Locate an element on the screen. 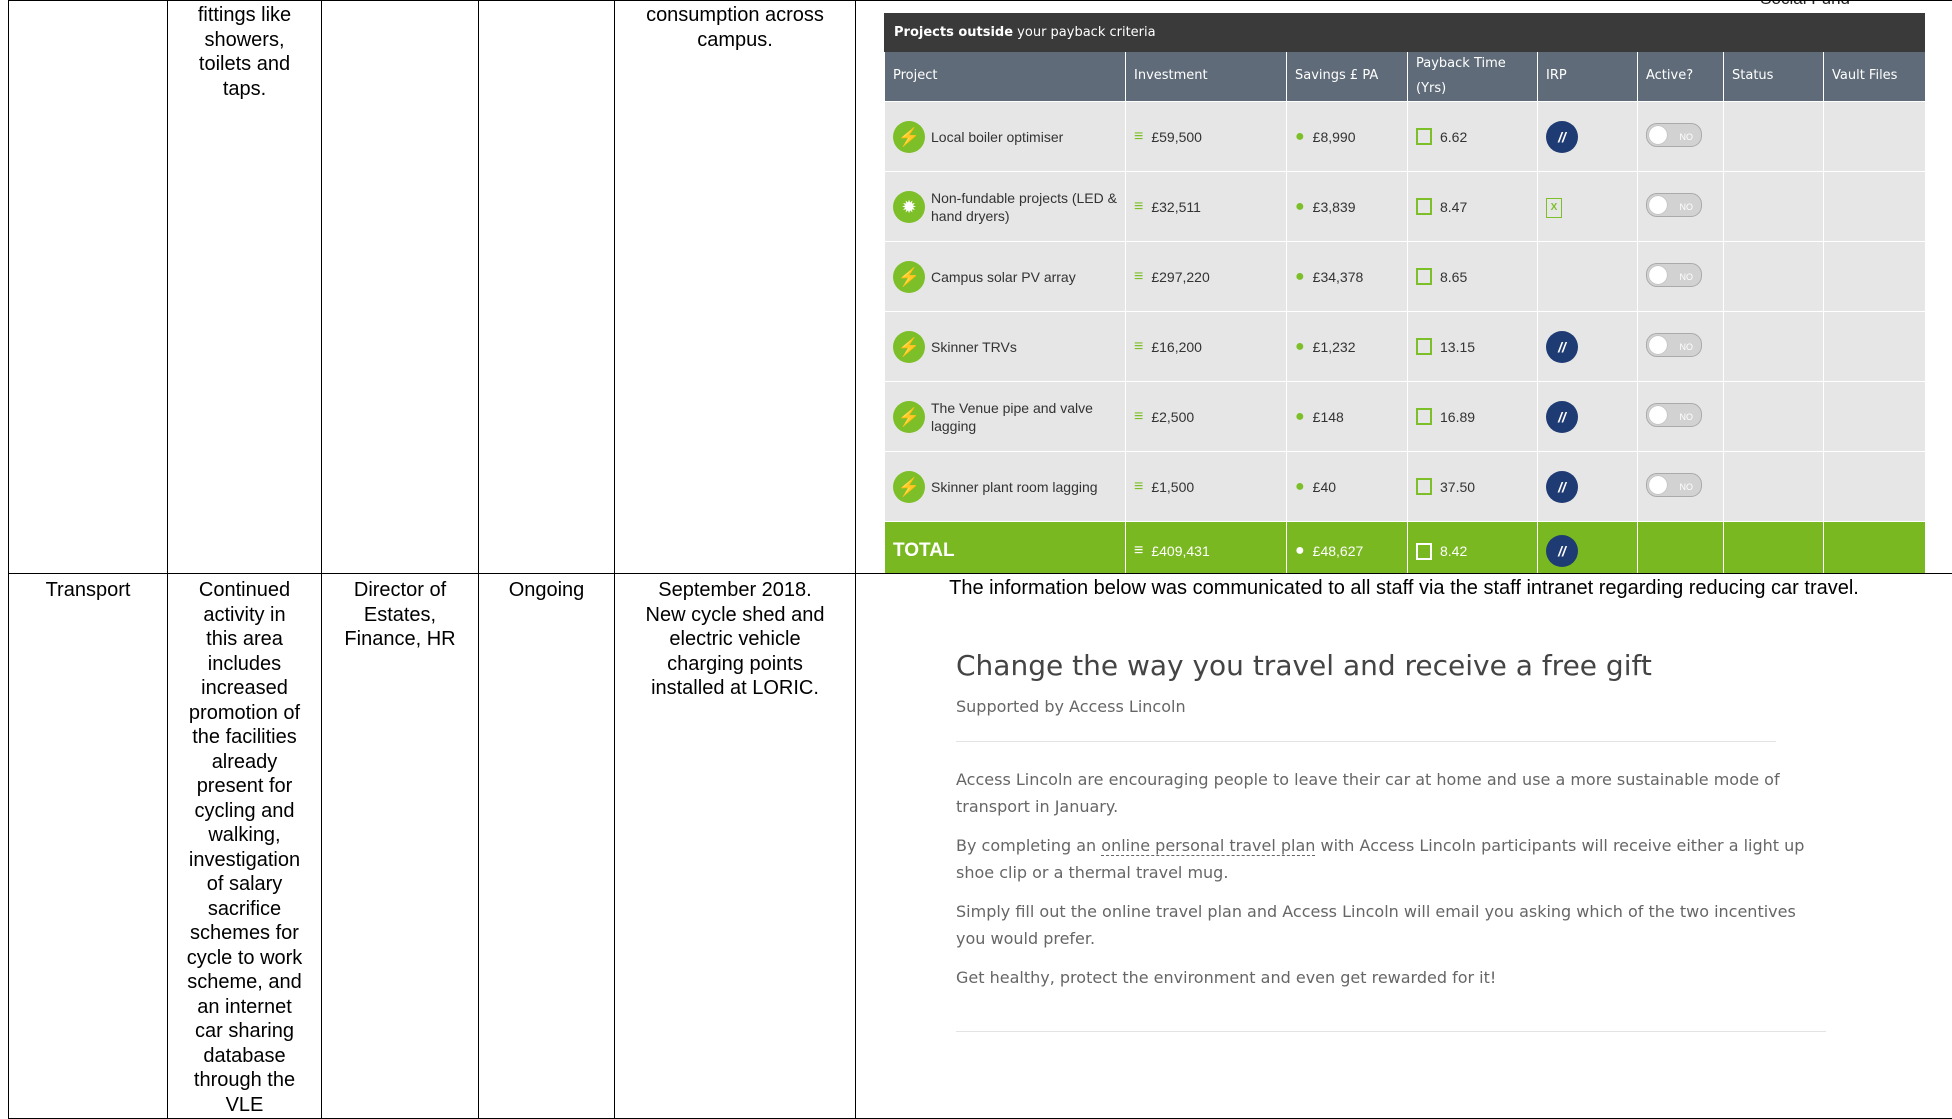 The image size is (1952, 1119). value-wrap: ● £1,232 is located at coordinates (1347, 347).